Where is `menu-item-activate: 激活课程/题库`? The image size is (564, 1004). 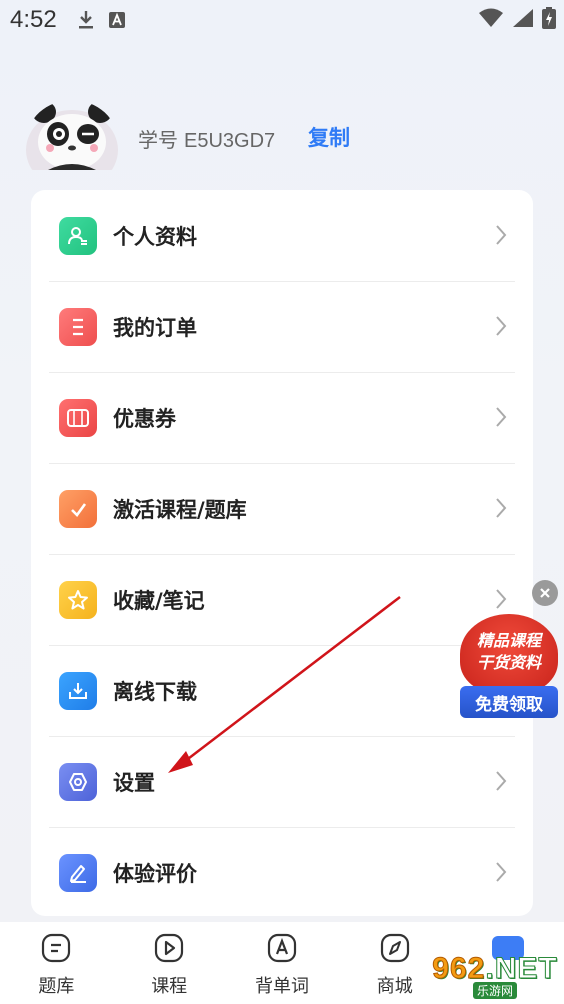
menu-item-activate: 激活课程/题库 is located at coordinates (282, 508).